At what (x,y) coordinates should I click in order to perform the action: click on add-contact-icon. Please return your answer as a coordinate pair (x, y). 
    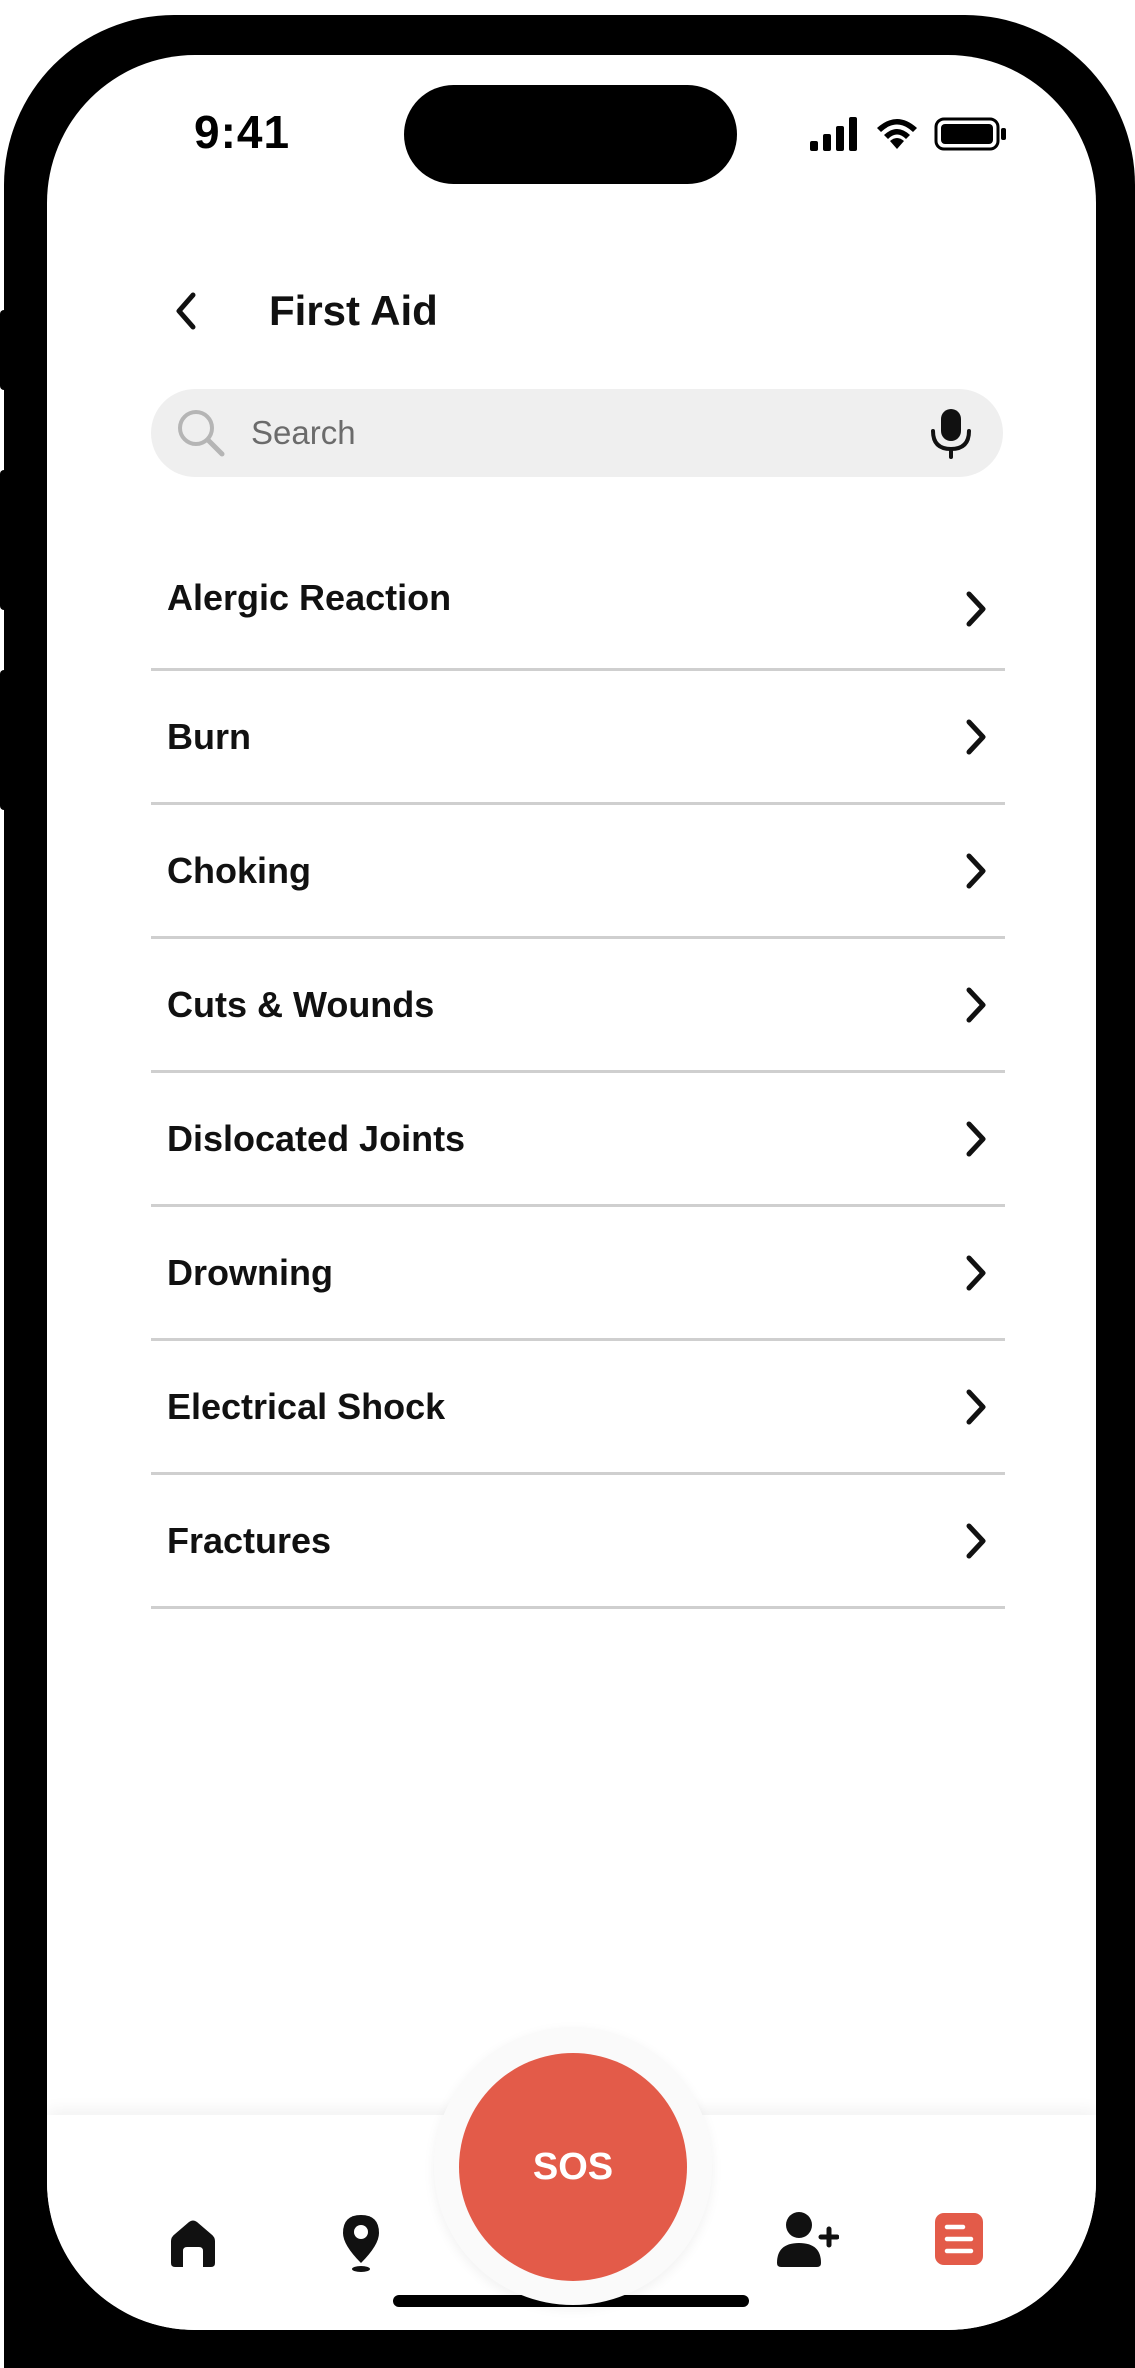
    Looking at the image, I should click on (808, 2239).